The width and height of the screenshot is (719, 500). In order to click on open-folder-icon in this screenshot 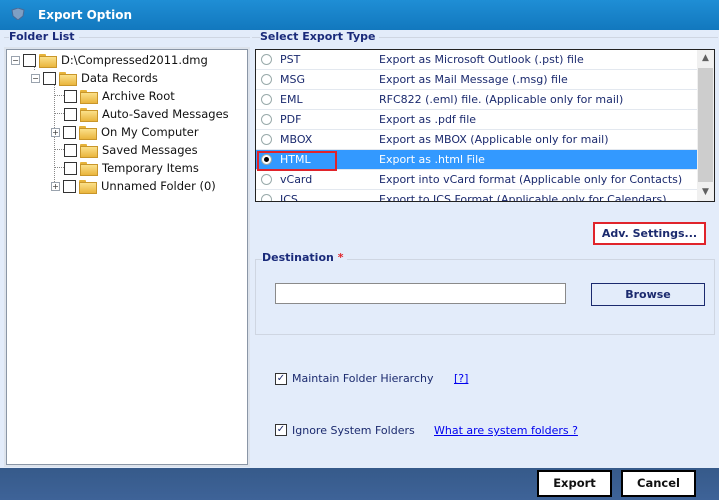, I will do `click(47, 61)`.